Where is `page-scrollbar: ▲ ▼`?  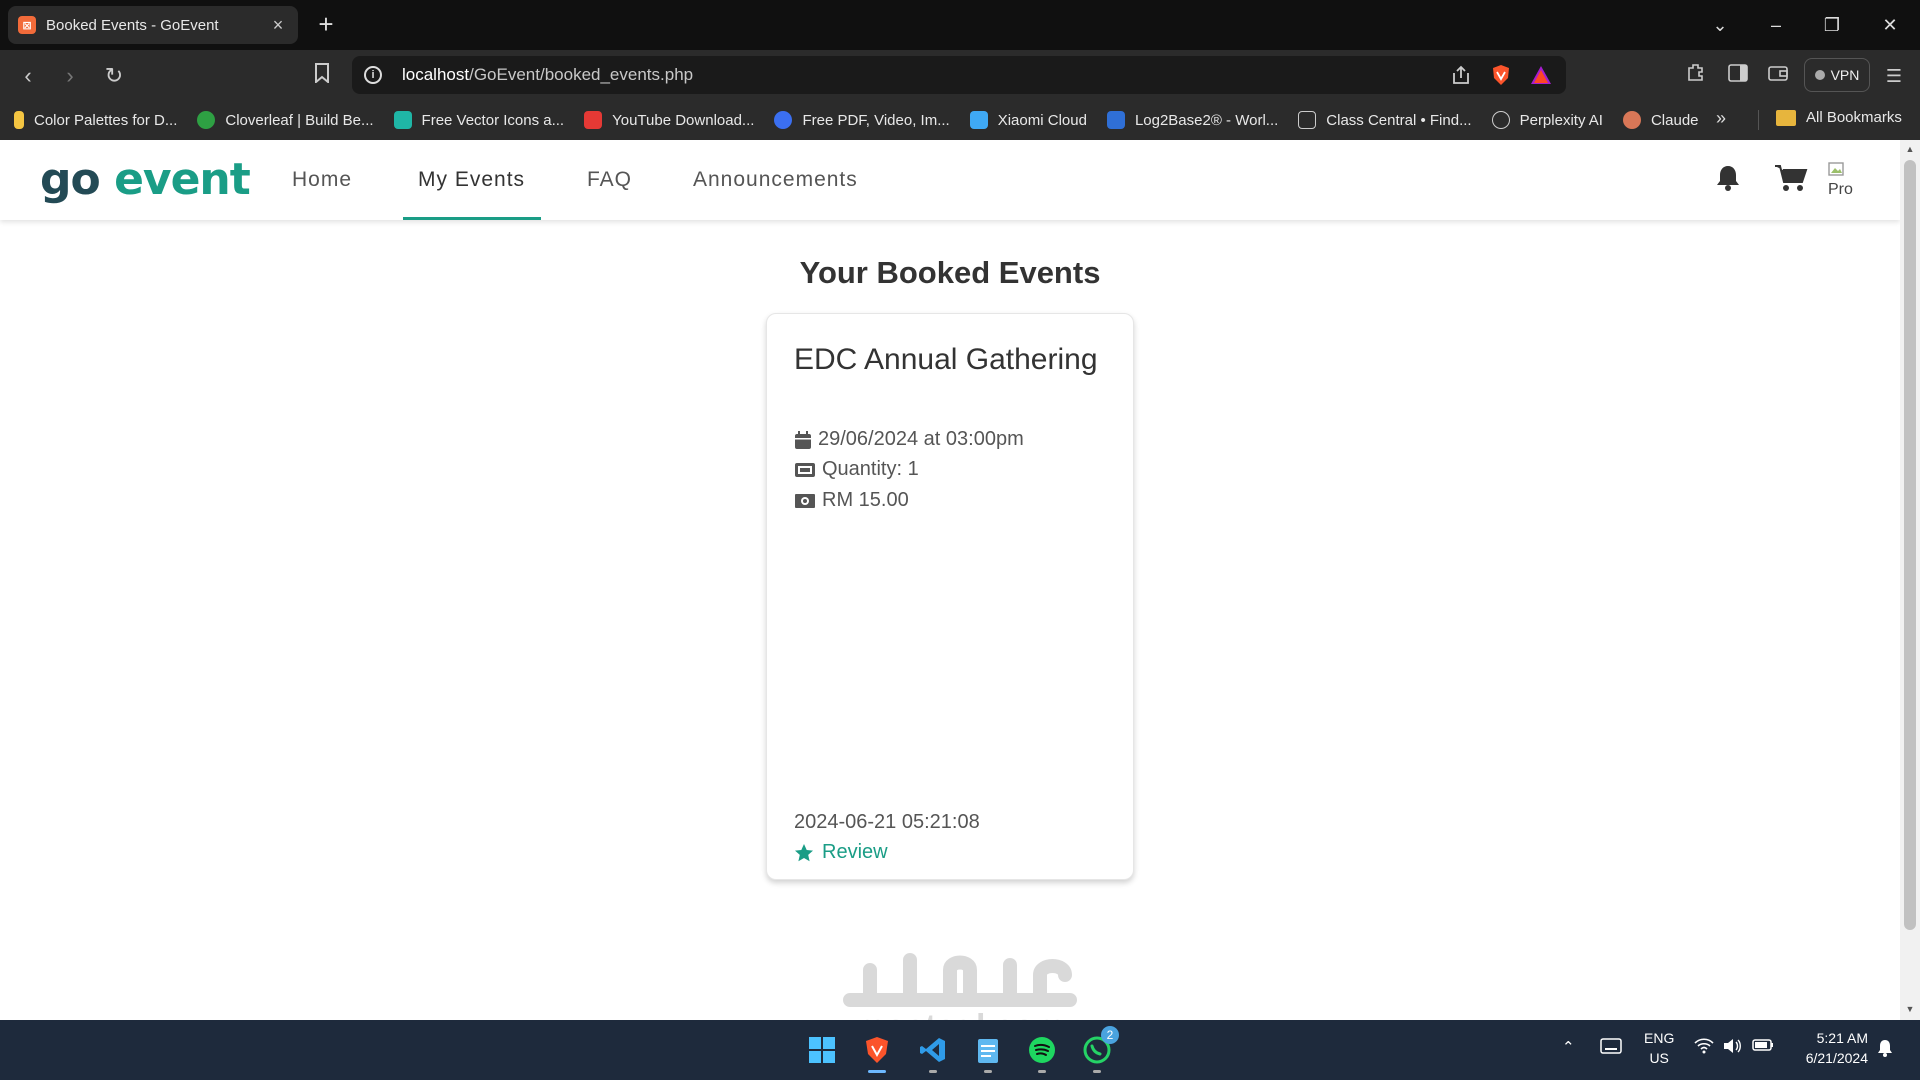
page-scrollbar: ▲ ▼ is located at coordinates (1910, 580).